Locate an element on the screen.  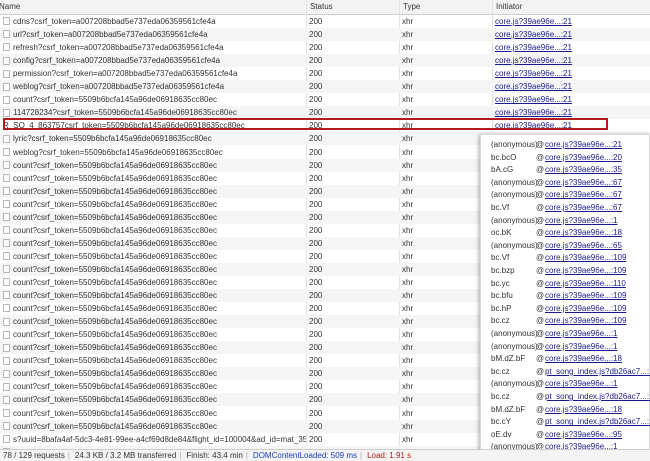
stack-source-link: pt_song_index.js?db26ac7...:11 is located at coordinates (597, 397).